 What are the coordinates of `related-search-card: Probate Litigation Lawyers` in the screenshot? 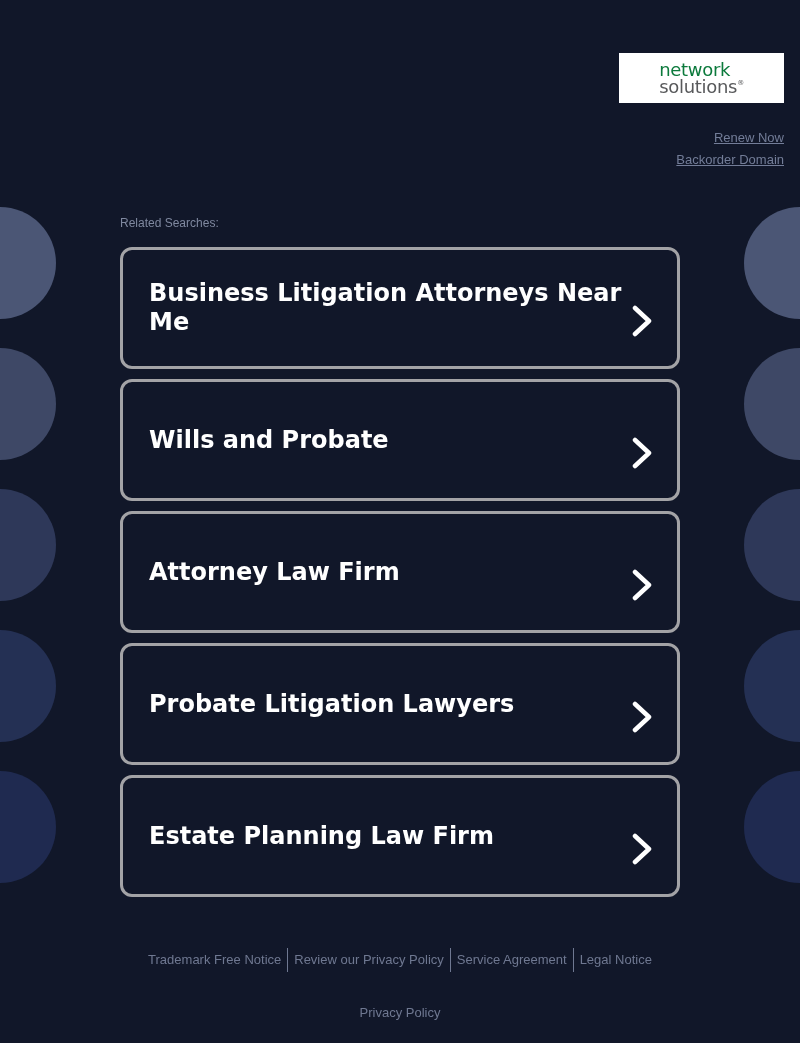 It's located at (400, 704).